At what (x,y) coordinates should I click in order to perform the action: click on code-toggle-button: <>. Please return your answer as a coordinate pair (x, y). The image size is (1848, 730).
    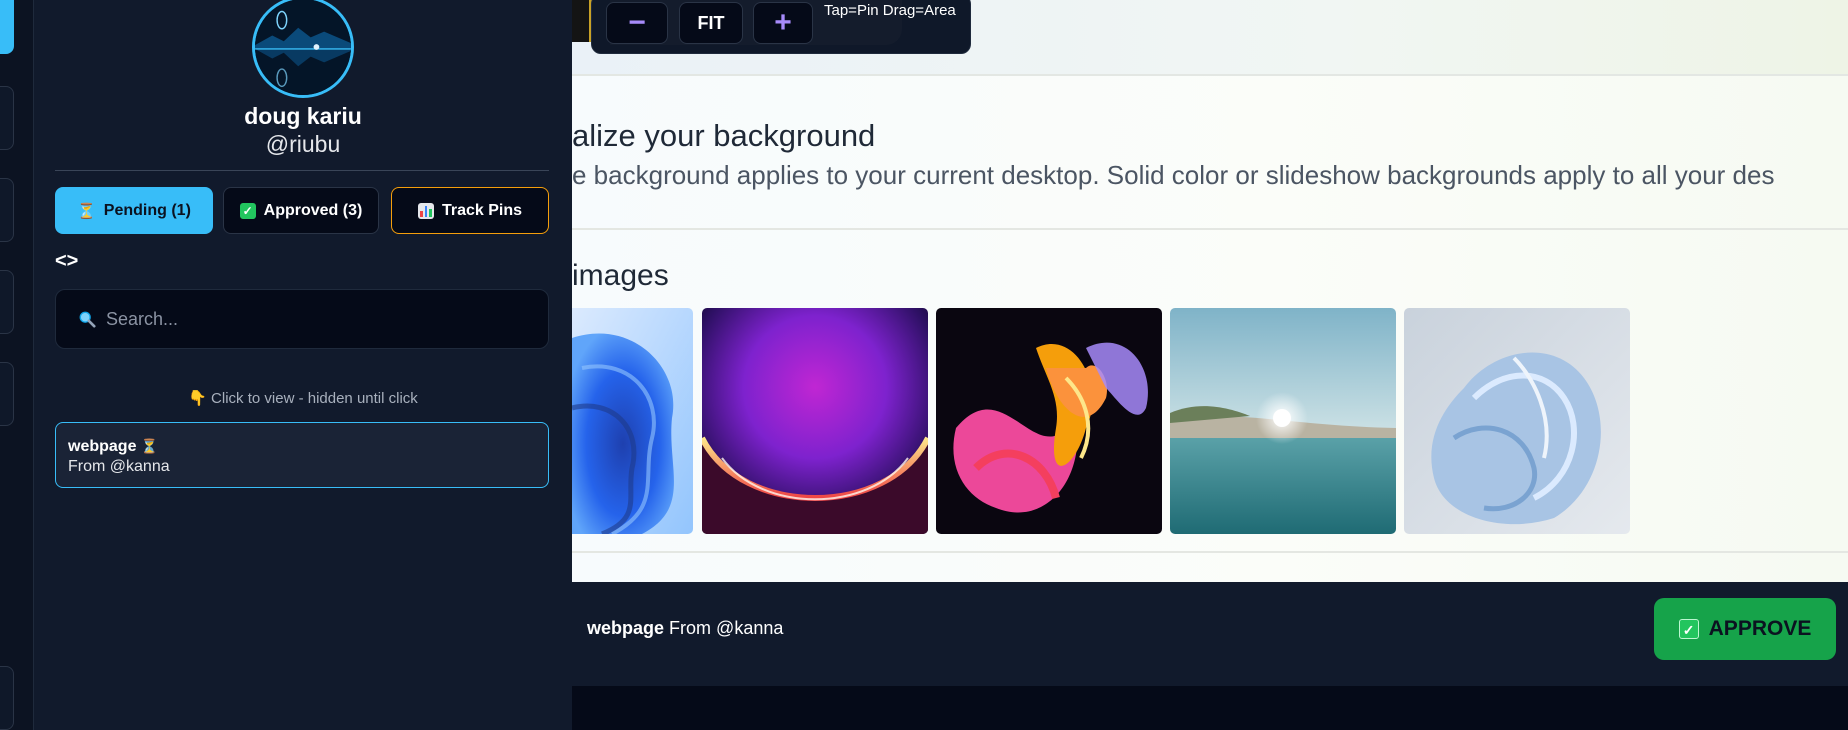
    Looking at the image, I should click on (66, 261).